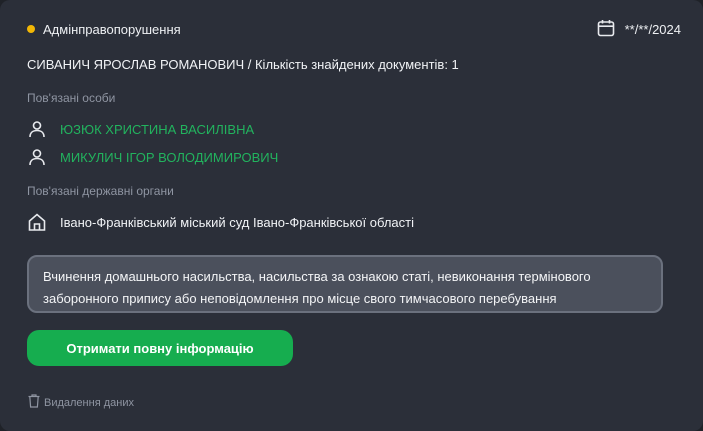 The height and width of the screenshot is (431, 703). Describe the element at coordinates (157, 129) in the screenshot. I see `related-person-name: ЮЗЮК ХРИСТИНА ВАСИЛІВНА` at that location.